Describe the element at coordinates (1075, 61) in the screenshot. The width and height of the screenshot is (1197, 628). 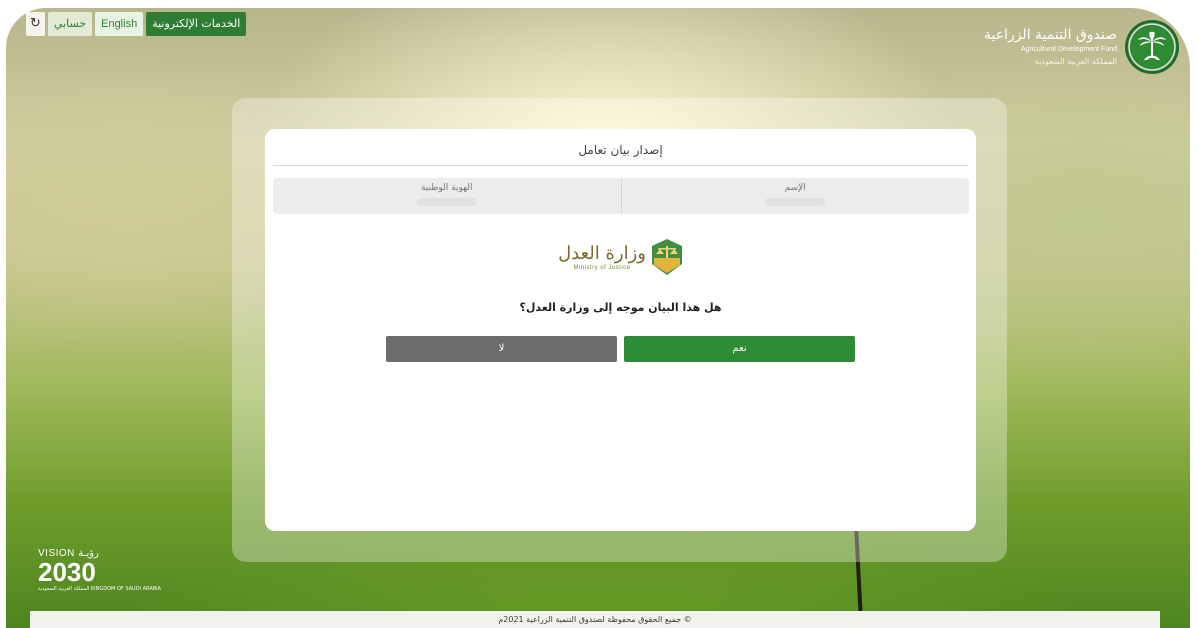
I see `logo-kingdom: المملكة العربية السعودية` at that location.